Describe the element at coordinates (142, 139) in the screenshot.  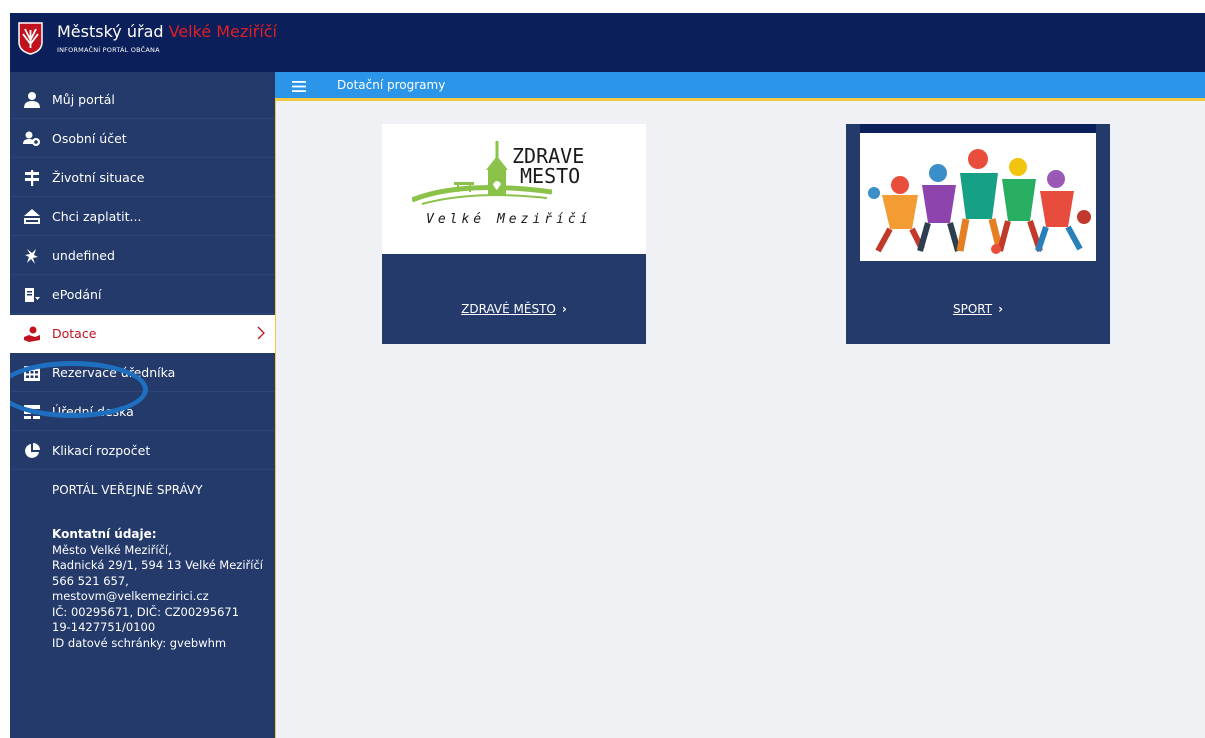
I see `sidebar-item-osobni-ucet: Osobní účet` at that location.